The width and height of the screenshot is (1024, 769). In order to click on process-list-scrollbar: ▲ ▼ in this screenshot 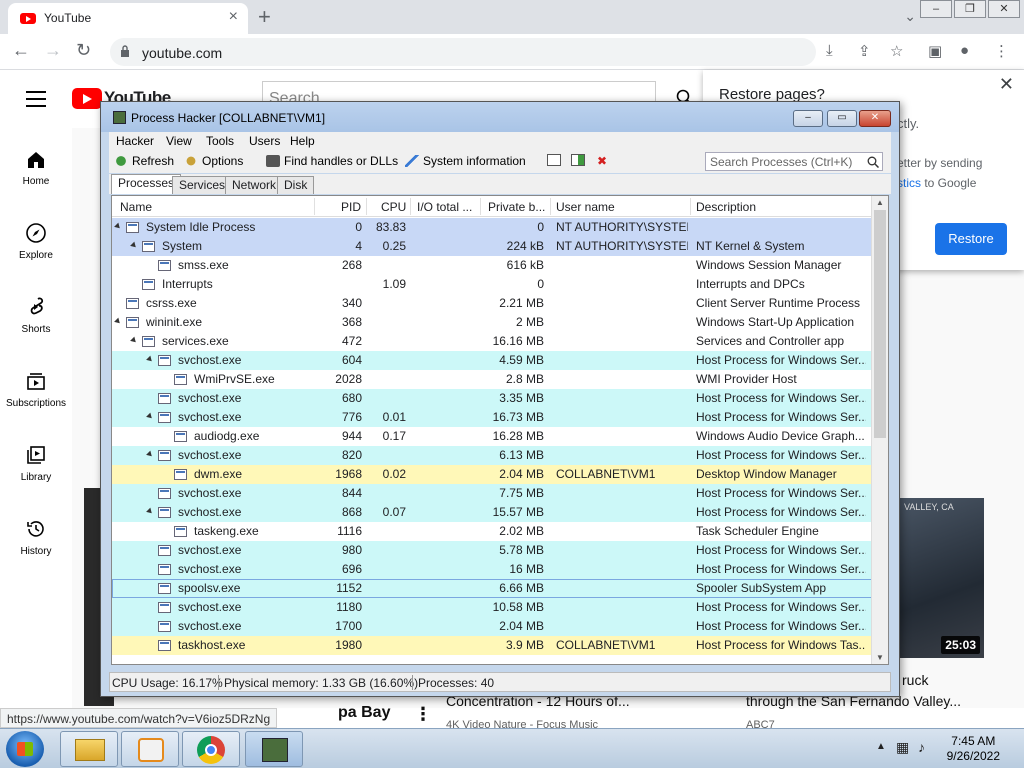, I will do `click(879, 430)`.